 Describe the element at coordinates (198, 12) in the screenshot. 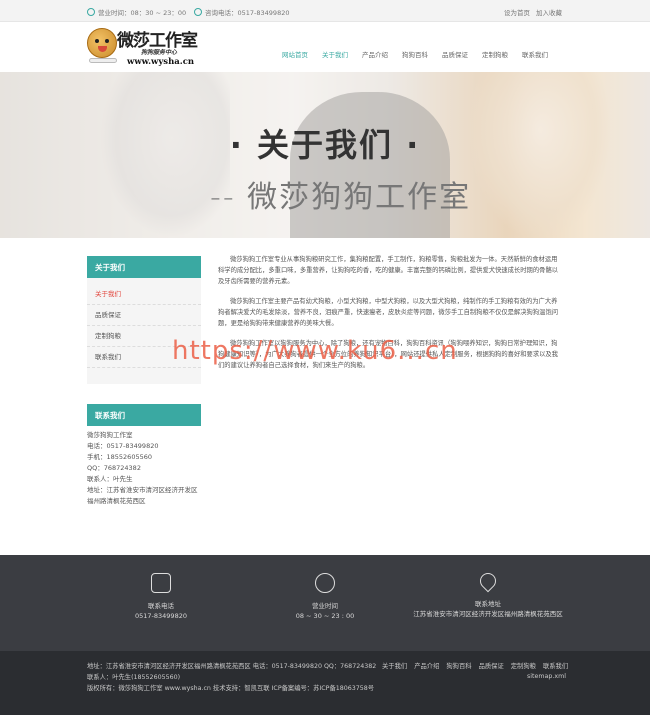

I see `phone-icon` at that location.